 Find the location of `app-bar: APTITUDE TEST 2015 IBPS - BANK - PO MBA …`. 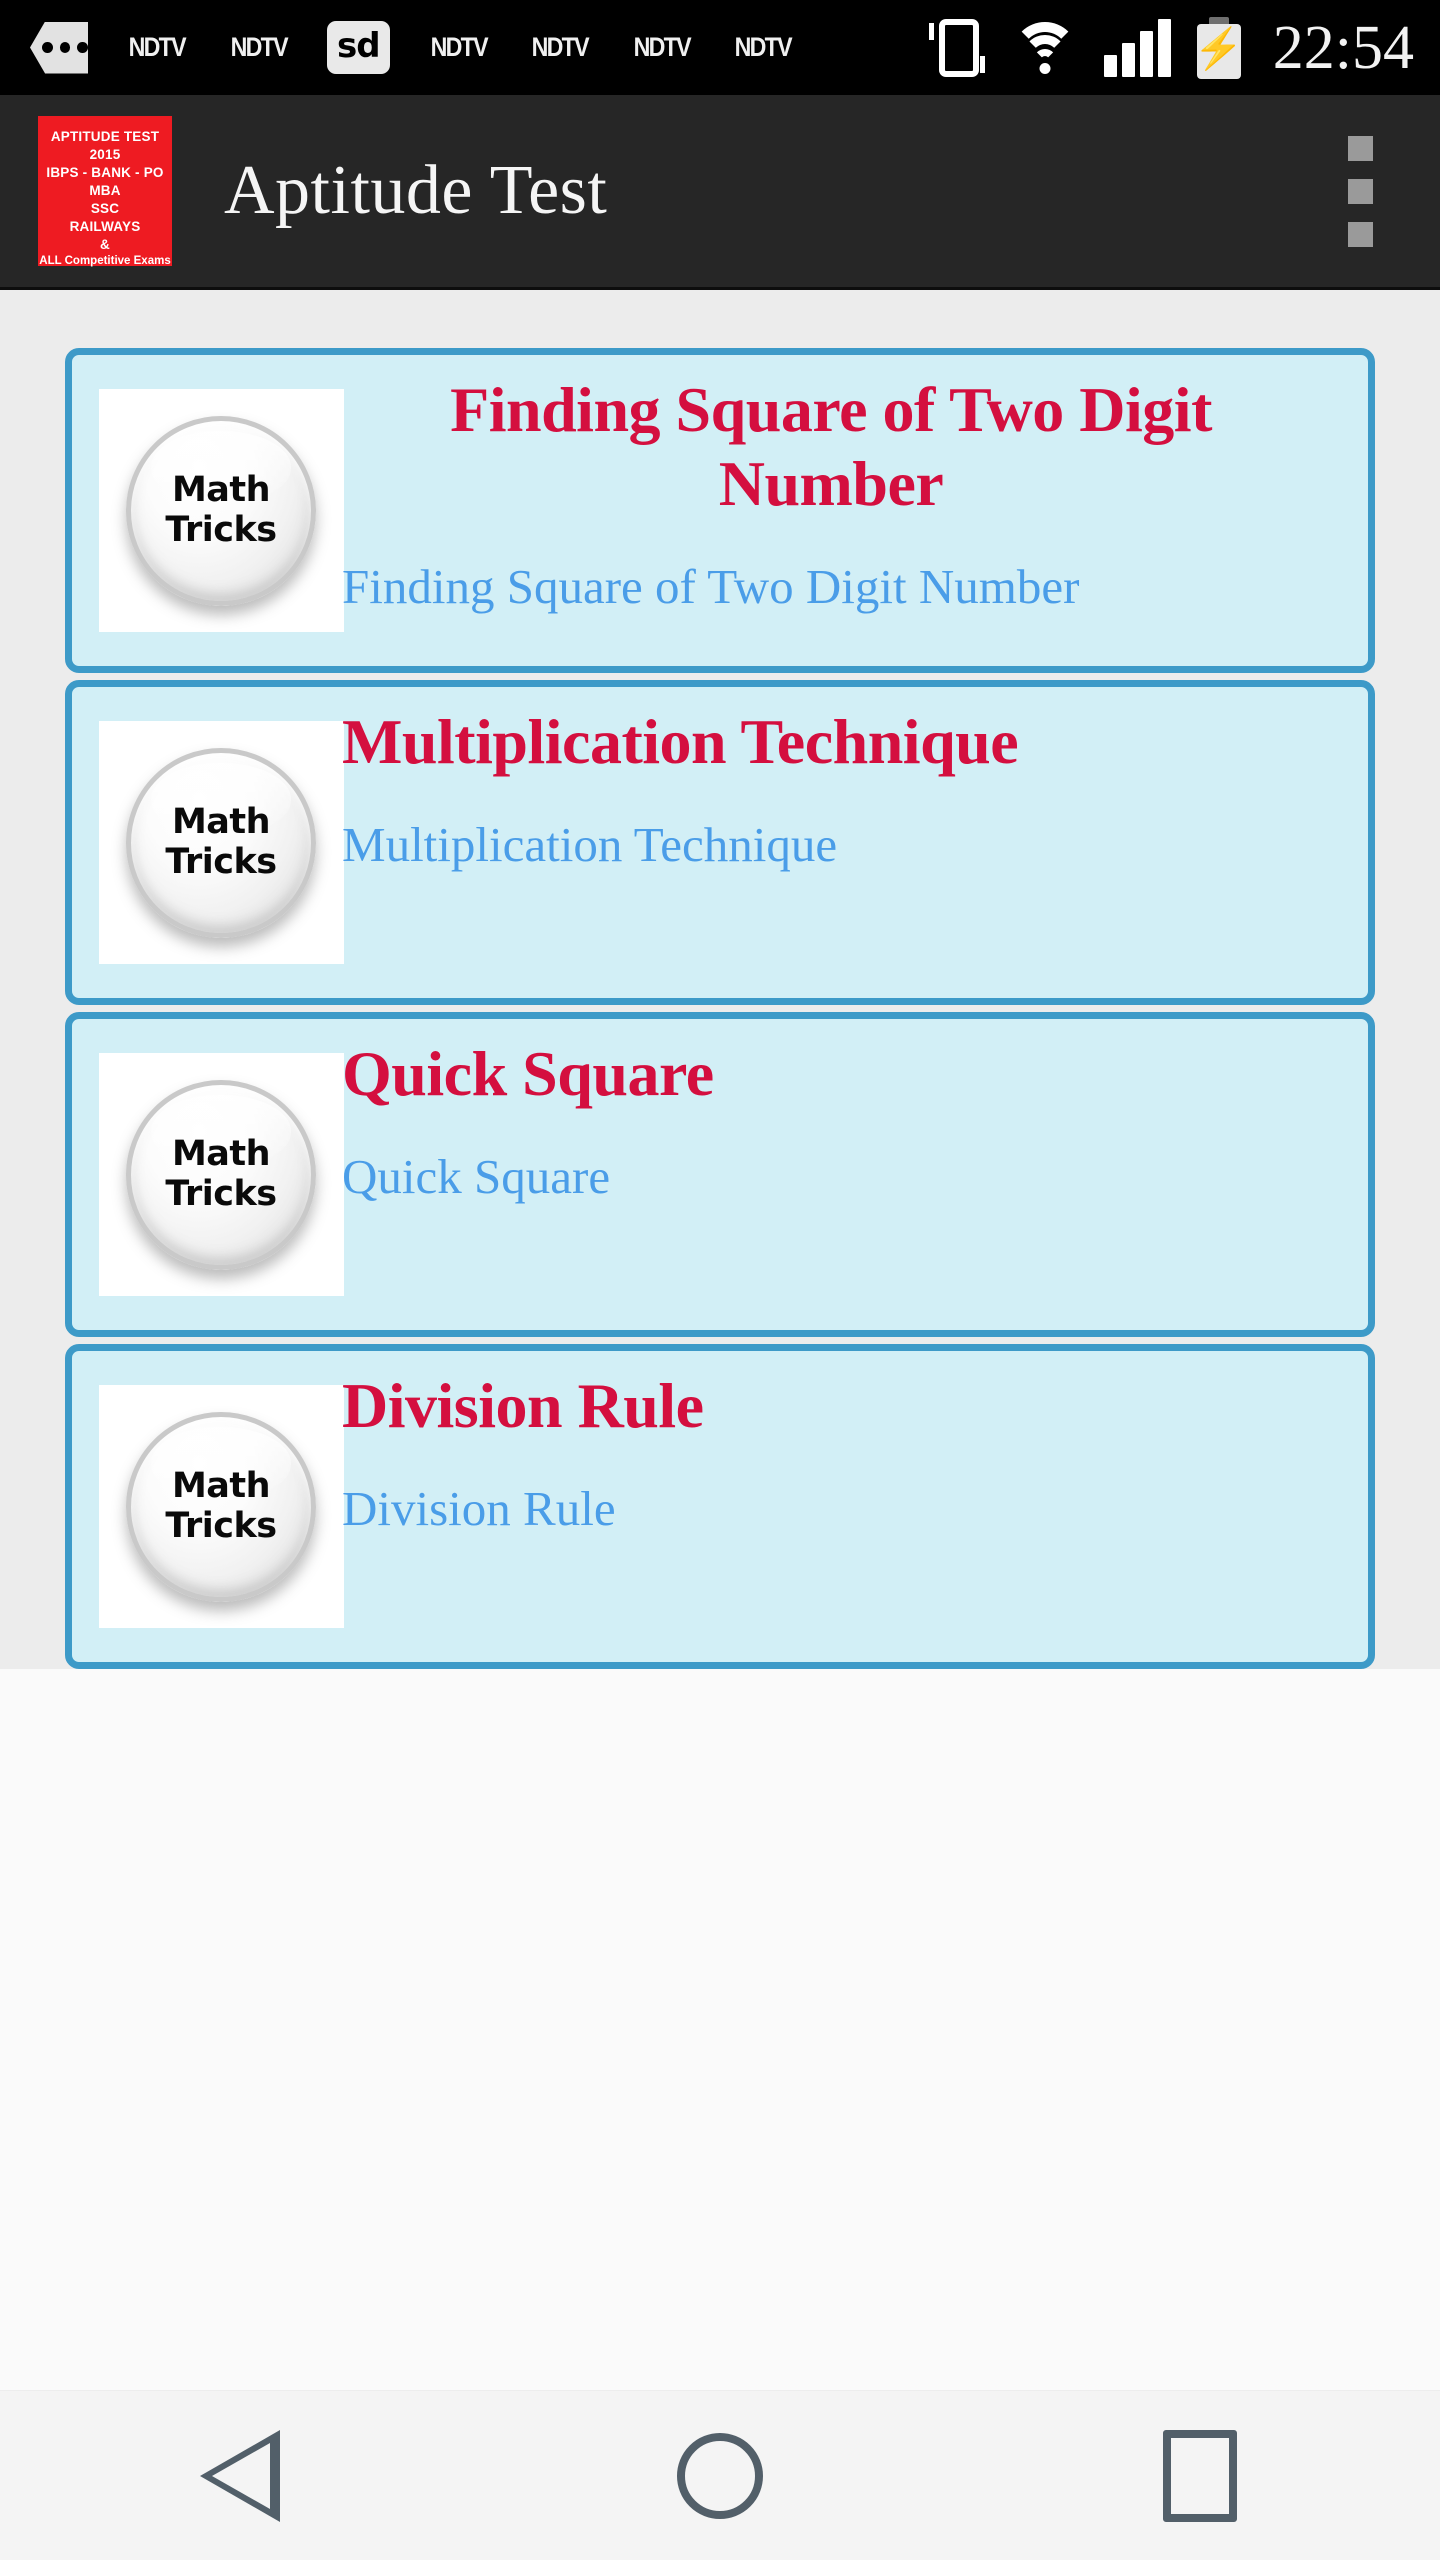

app-bar: APTITUDE TEST 2015 IBPS - BANK - PO MBA … is located at coordinates (720, 192).